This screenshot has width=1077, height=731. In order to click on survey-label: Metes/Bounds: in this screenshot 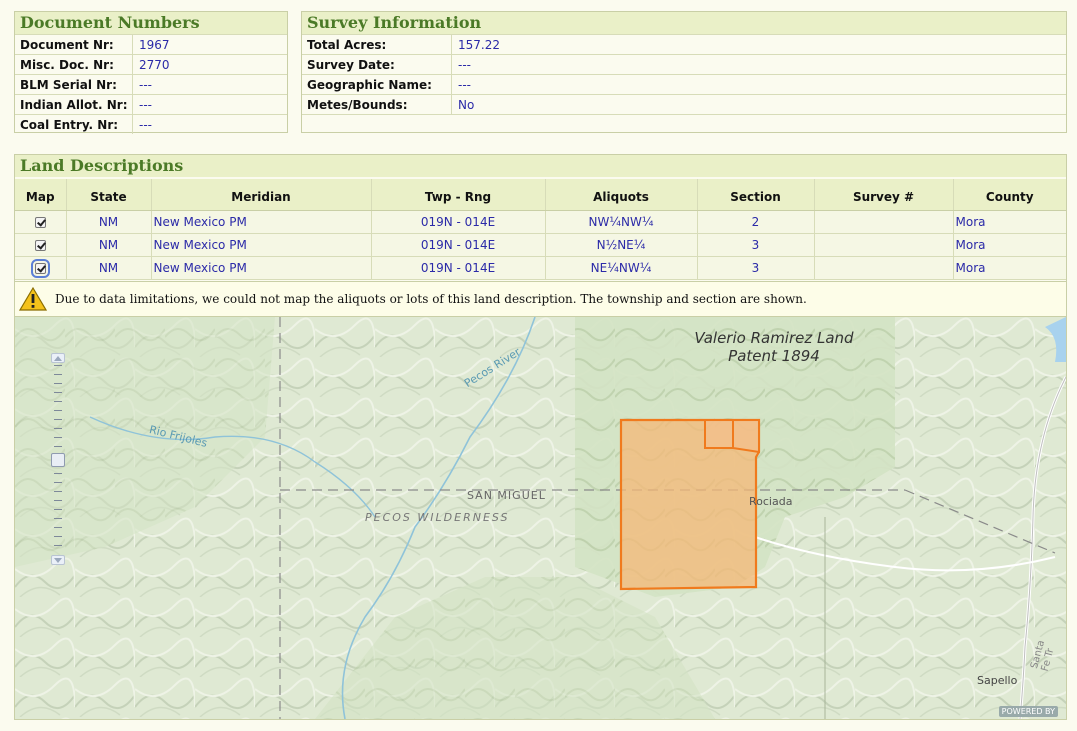, I will do `click(377, 104)`.